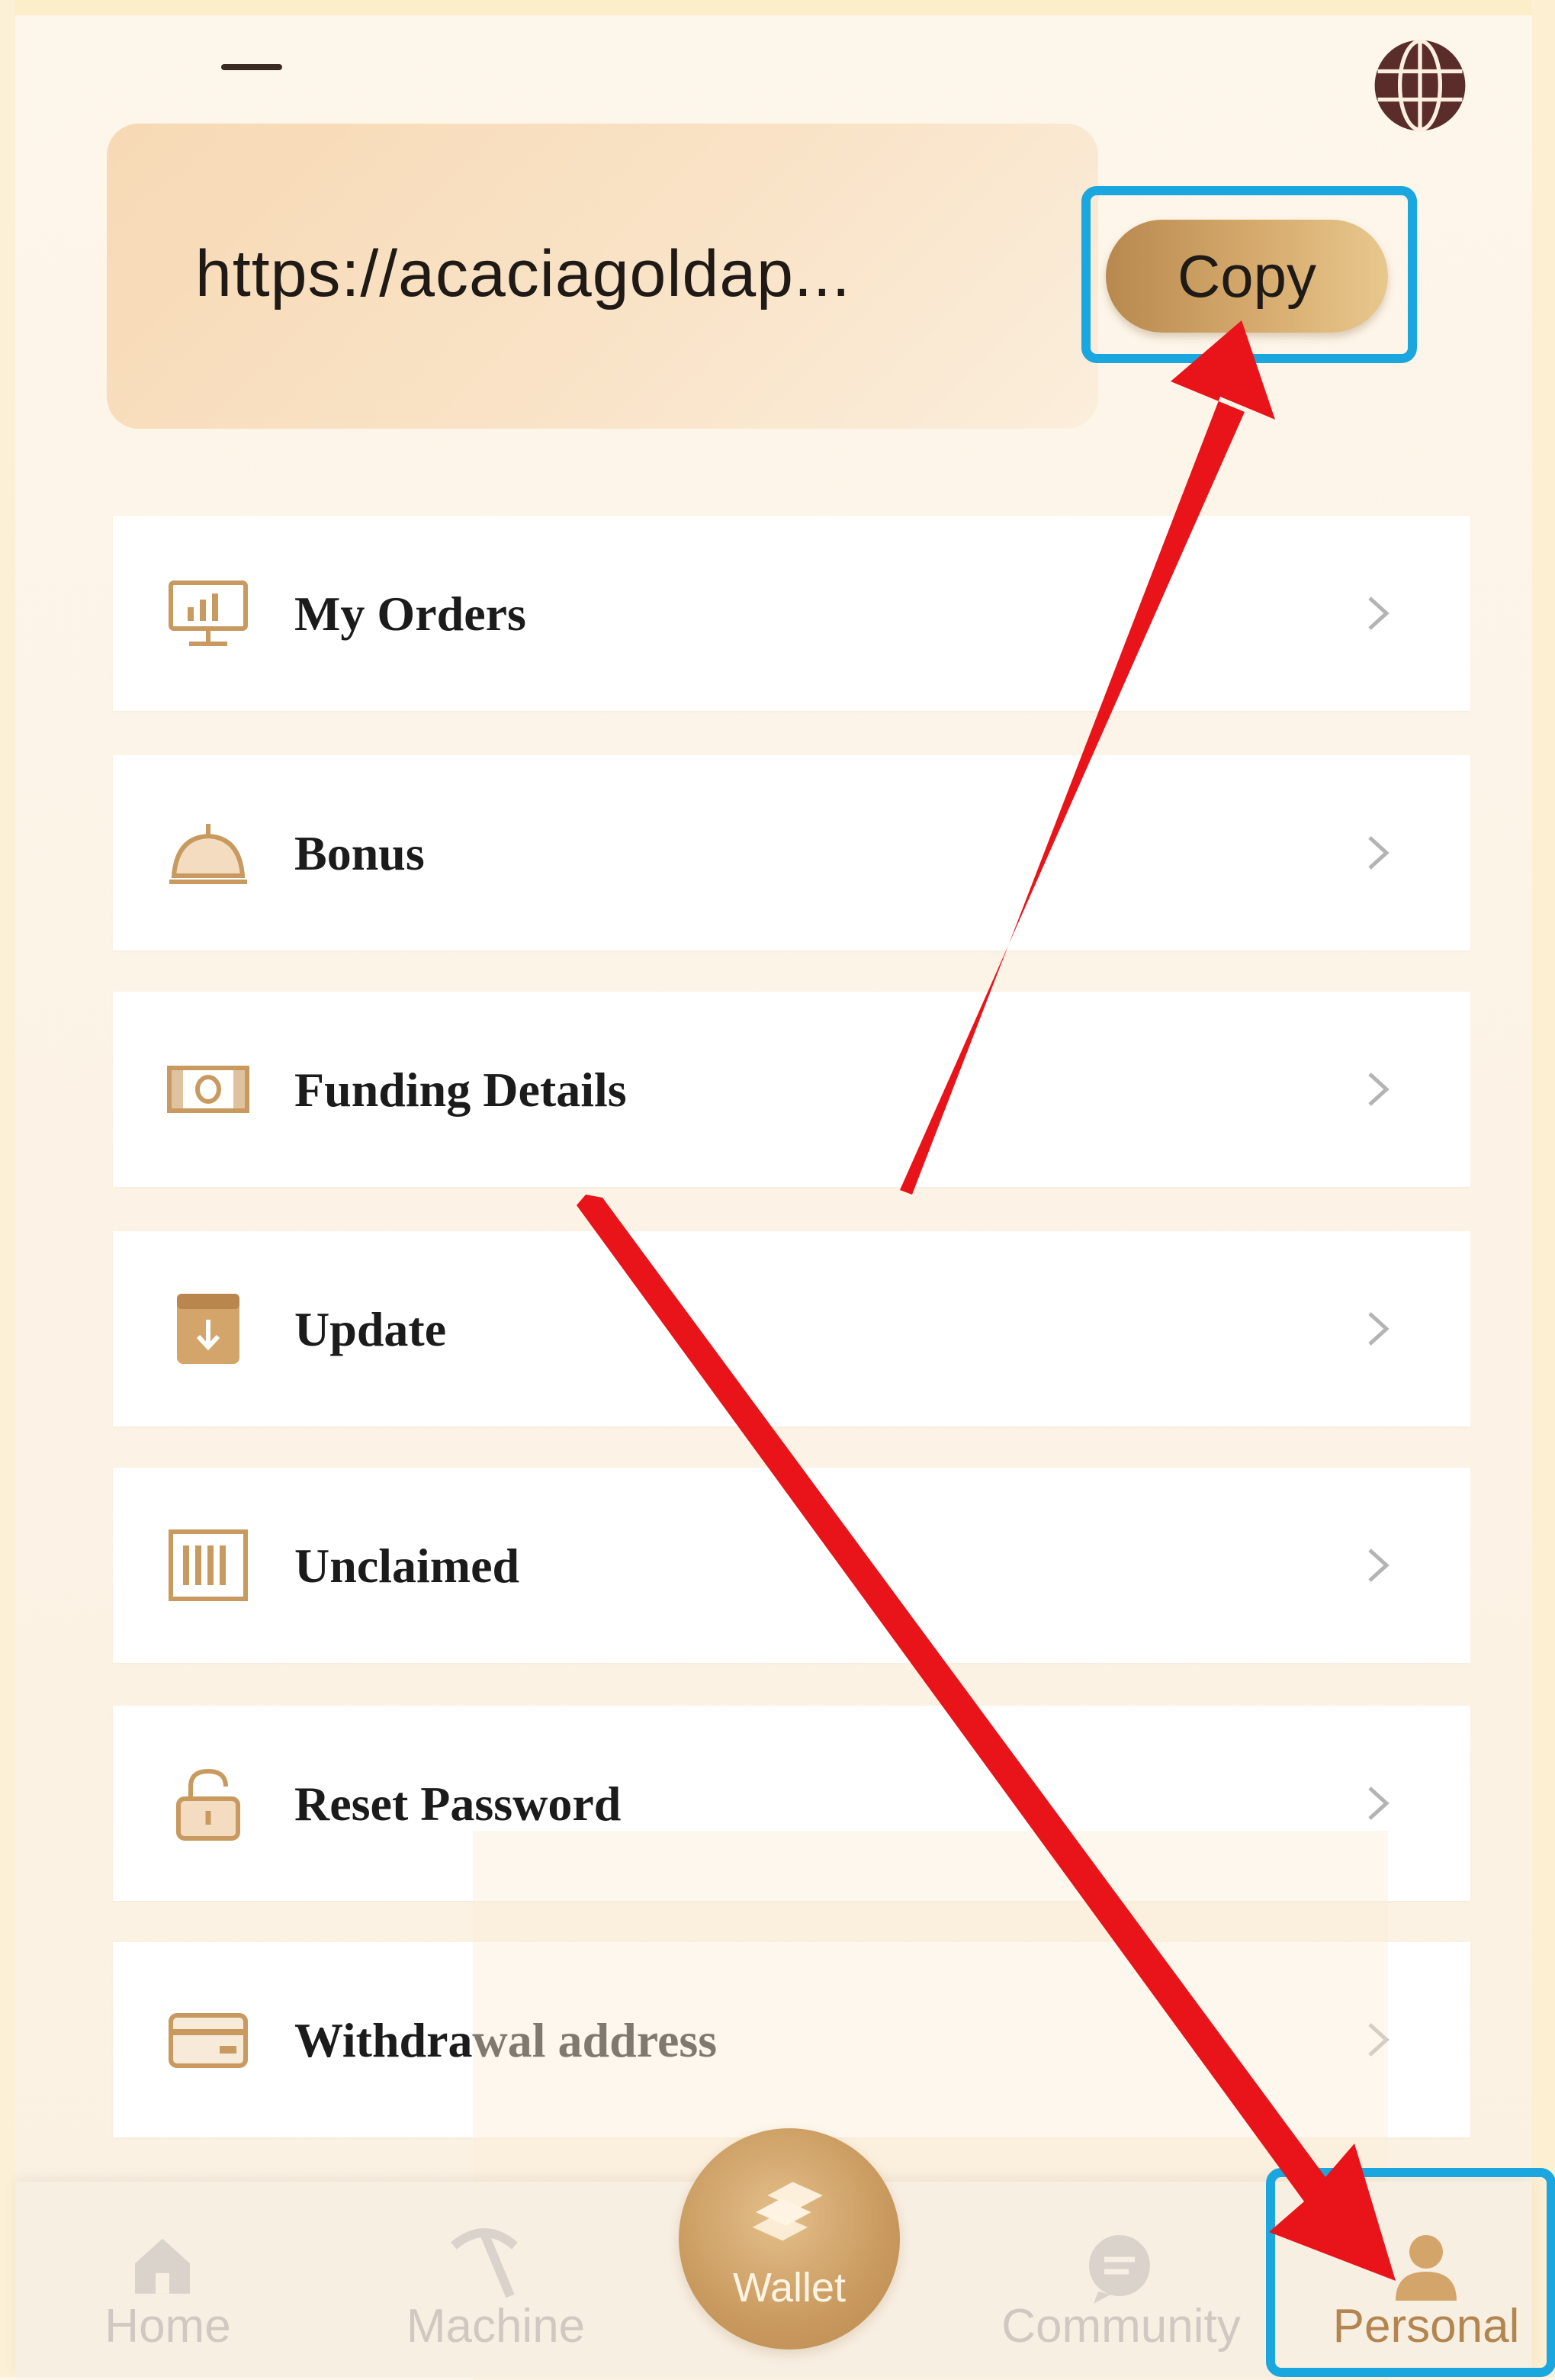 The image size is (1555, 2380). Describe the element at coordinates (410, 614) in the screenshot. I see `menu-item-label: My Orders` at that location.